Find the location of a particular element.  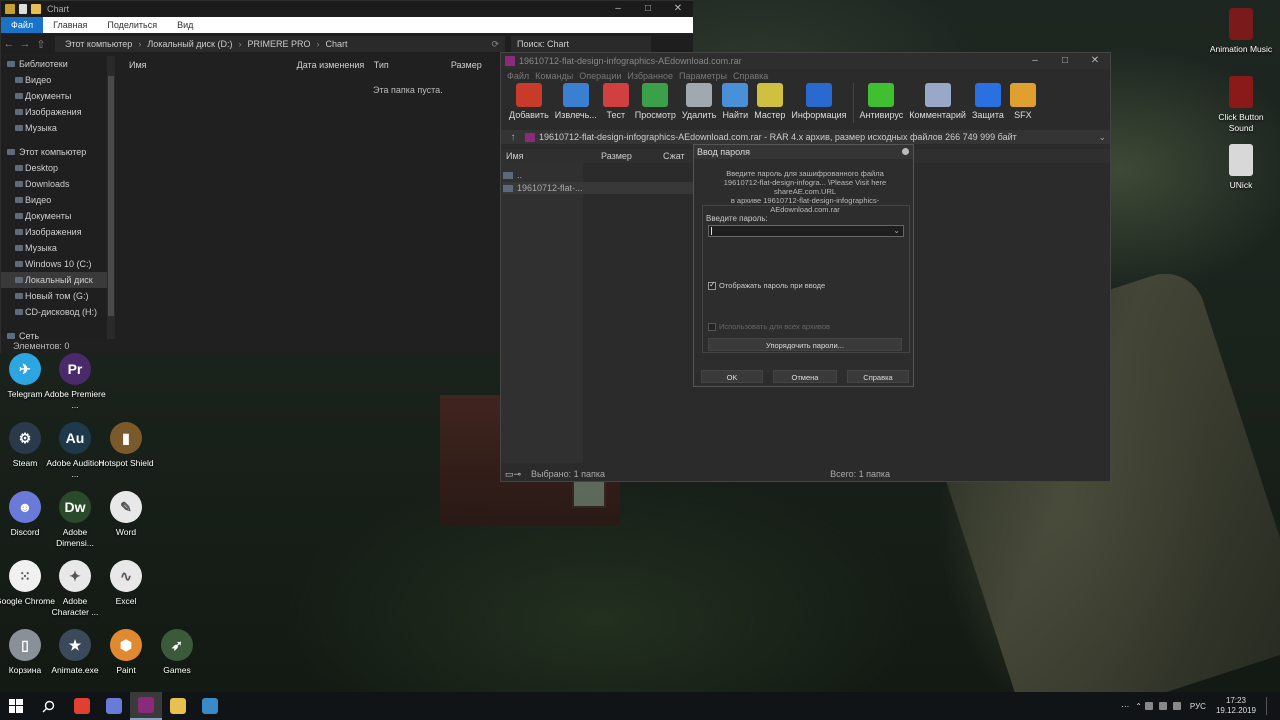

close-icon is located at coordinates (905, 151).